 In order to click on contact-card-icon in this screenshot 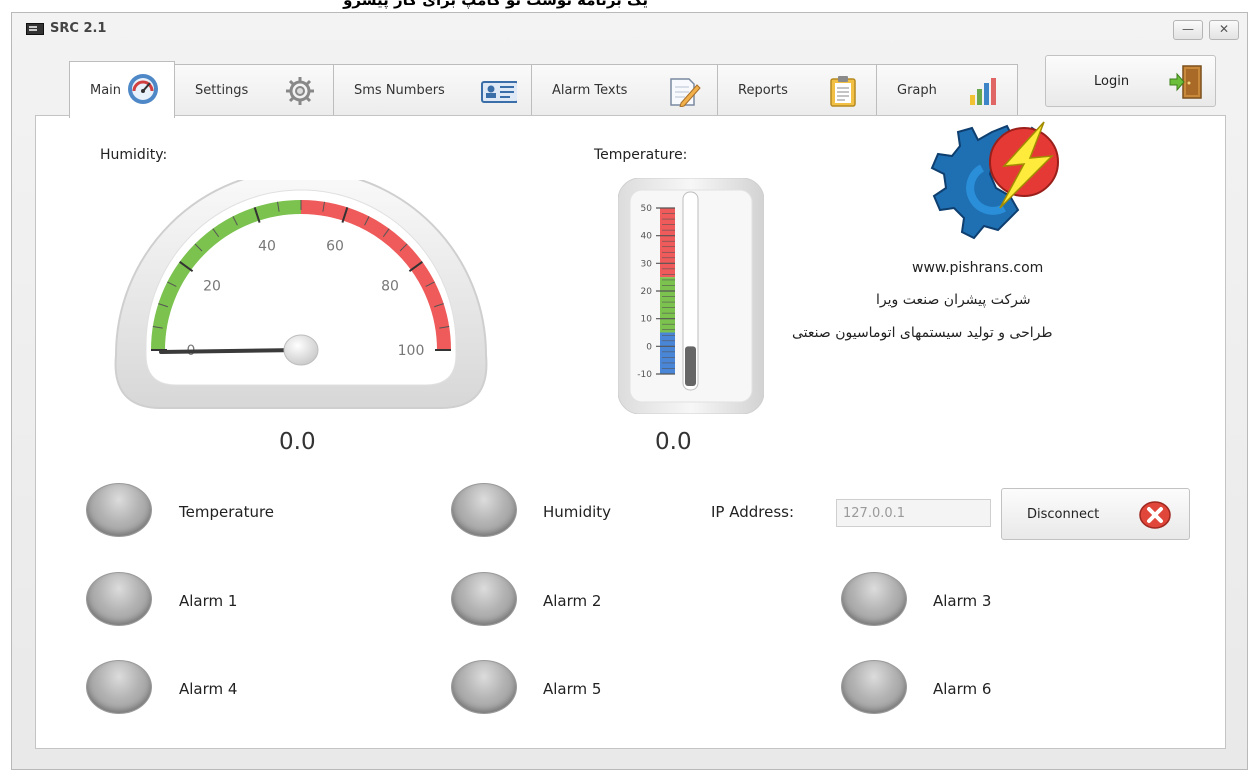, I will do `click(499, 92)`.